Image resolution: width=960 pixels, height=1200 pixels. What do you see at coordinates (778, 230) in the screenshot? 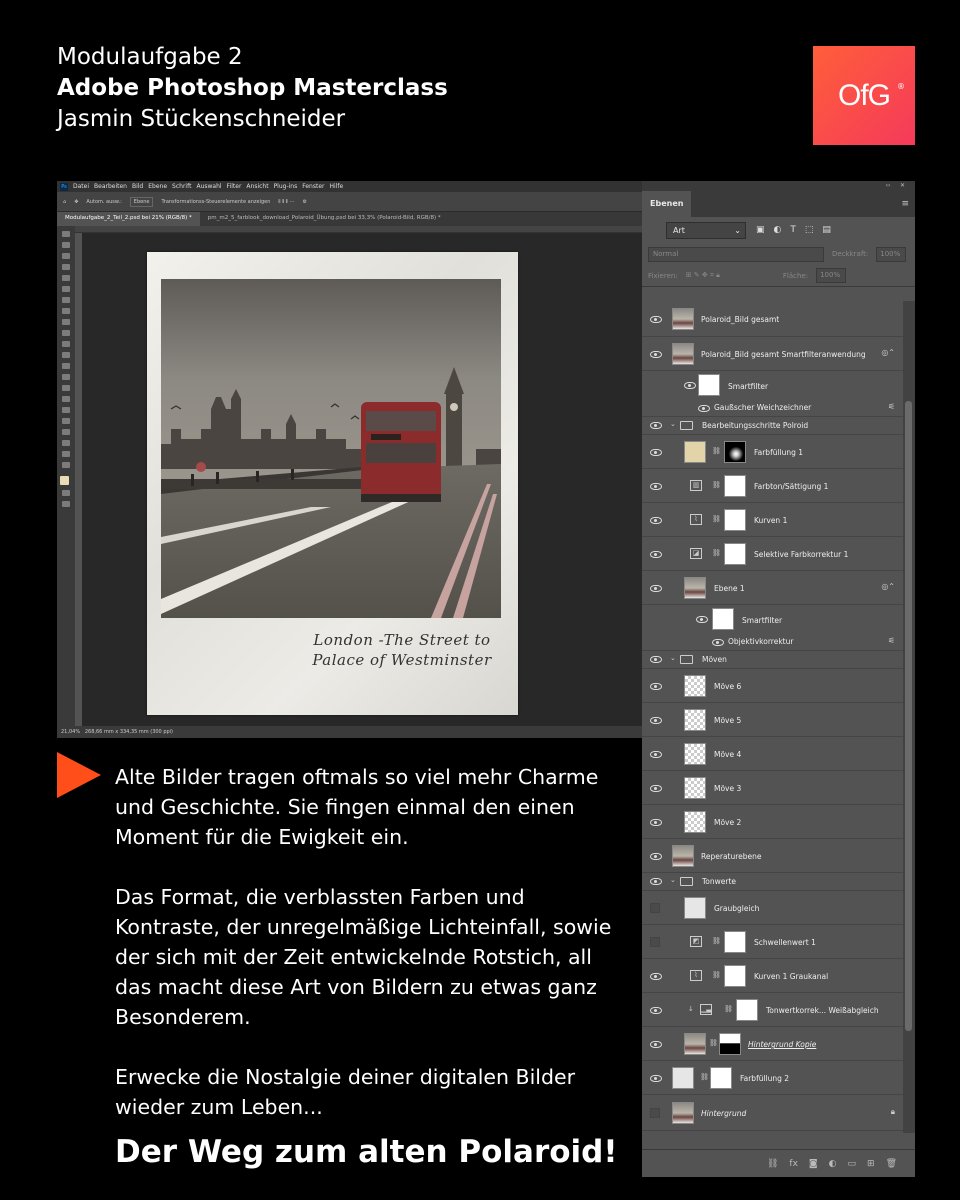
I see `adjustment-filter-icon: ◐` at bounding box center [778, 230].